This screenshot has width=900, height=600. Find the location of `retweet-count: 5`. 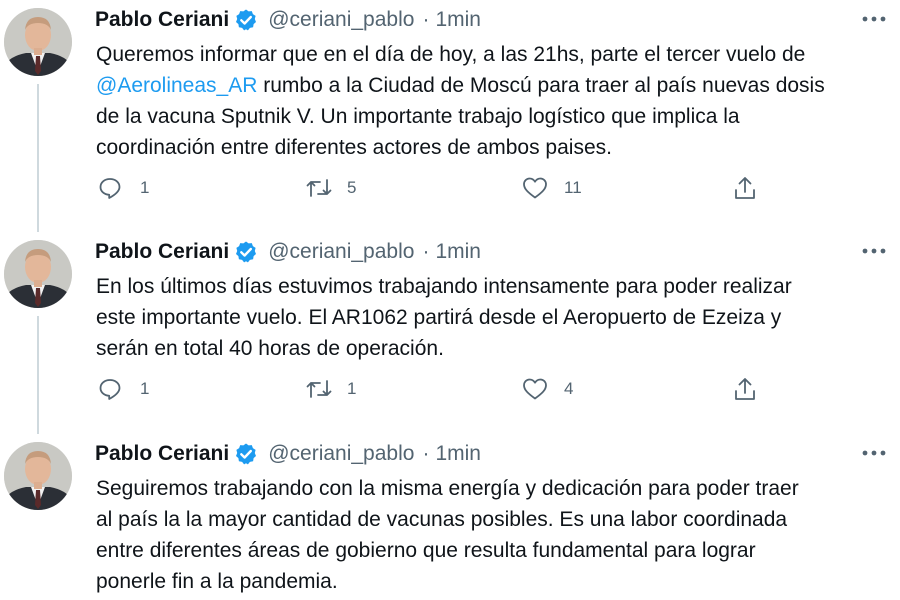

retweet-count: 5 is located at coordinates (352, 187).